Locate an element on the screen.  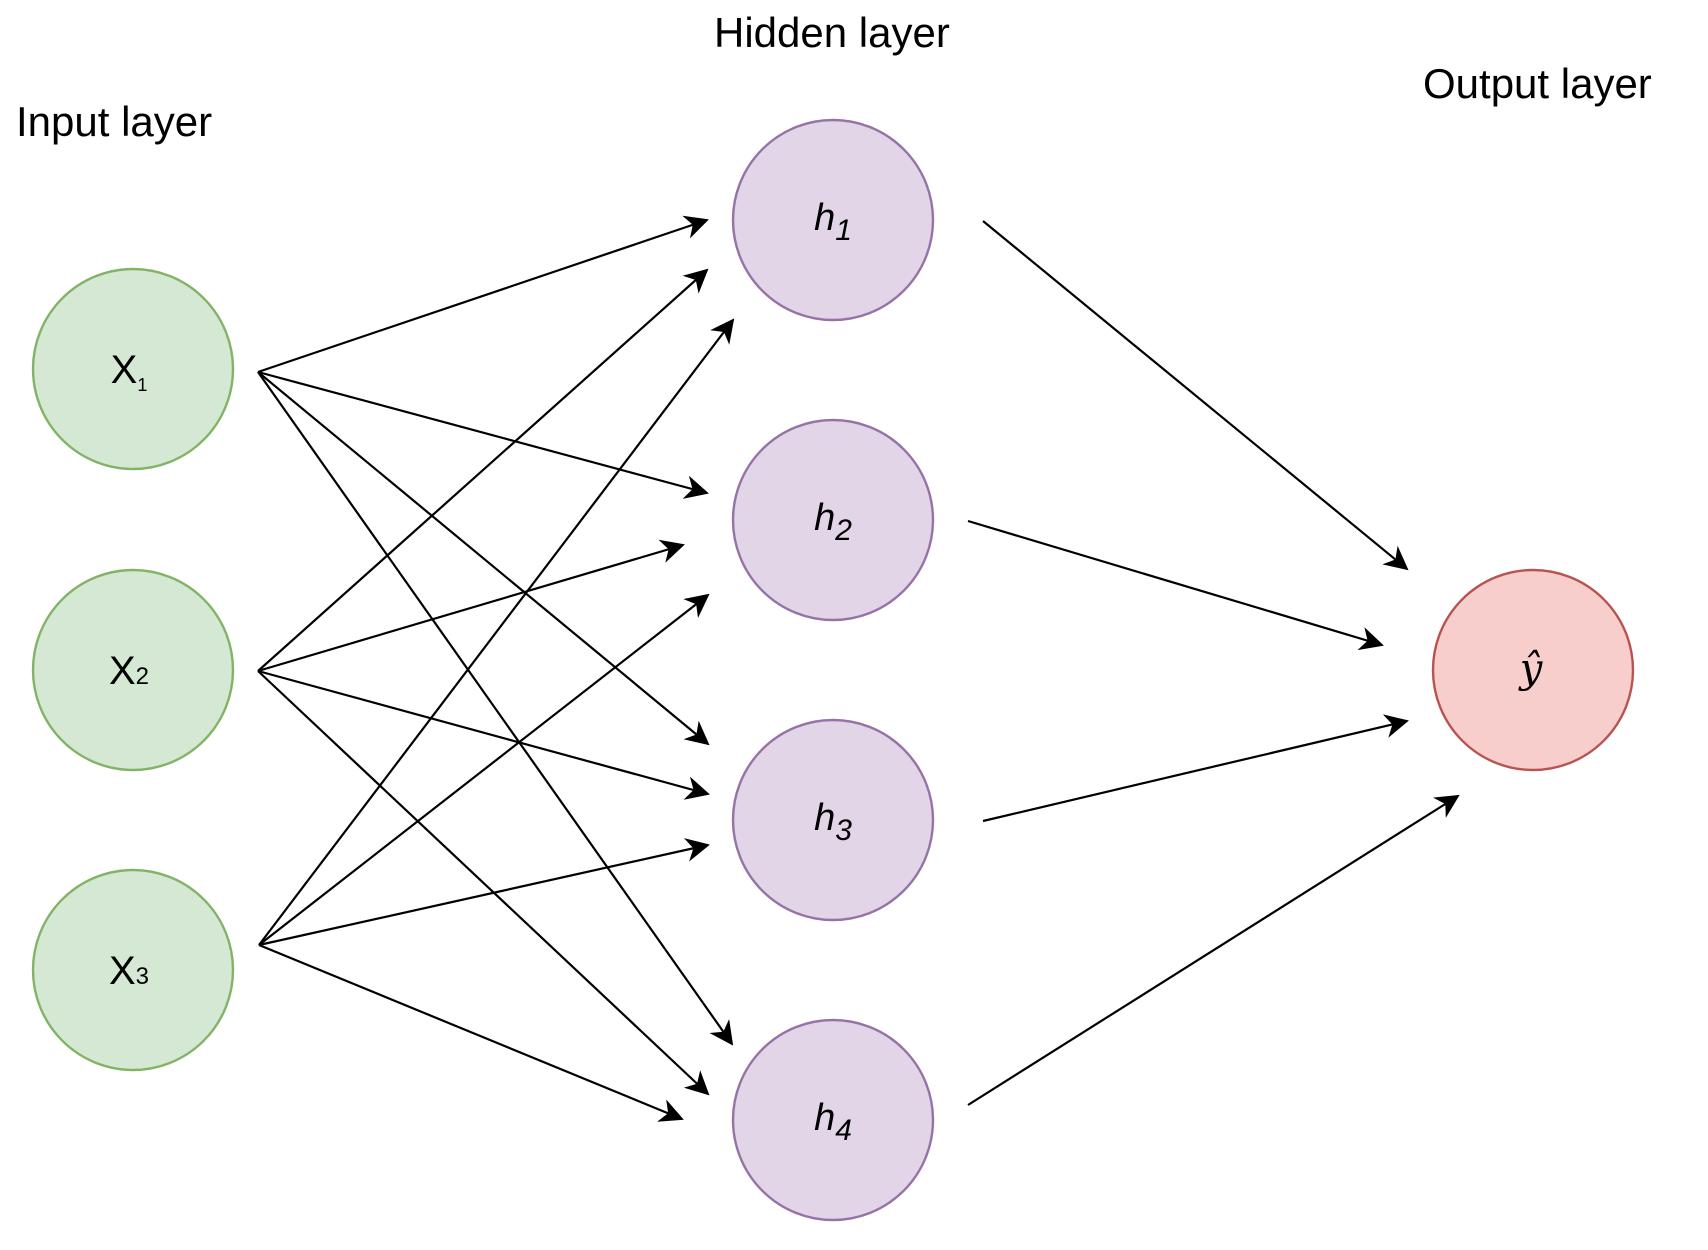
edge-x3-to-h4 is located at coordinates (471, 1032).